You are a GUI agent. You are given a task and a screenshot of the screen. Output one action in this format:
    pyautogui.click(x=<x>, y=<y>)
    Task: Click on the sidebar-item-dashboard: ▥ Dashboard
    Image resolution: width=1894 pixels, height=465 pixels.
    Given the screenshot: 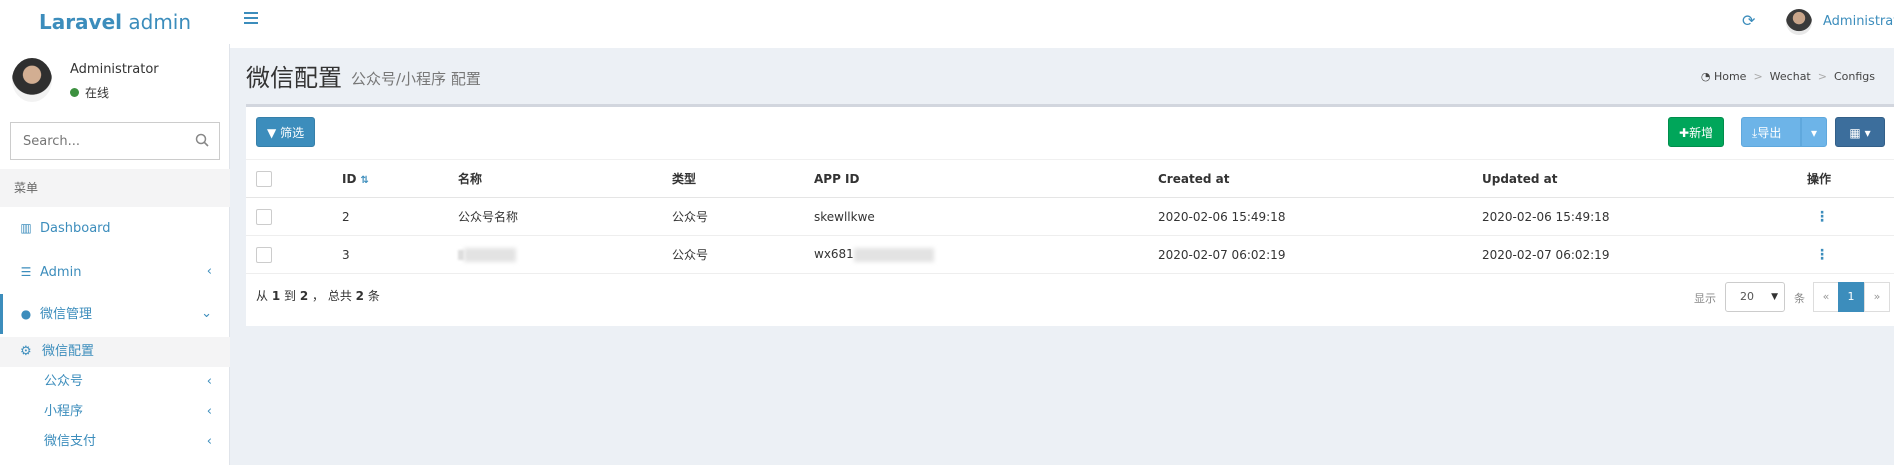 What is the action you would take?
    pyautogui.click(x=115, y=228)
    